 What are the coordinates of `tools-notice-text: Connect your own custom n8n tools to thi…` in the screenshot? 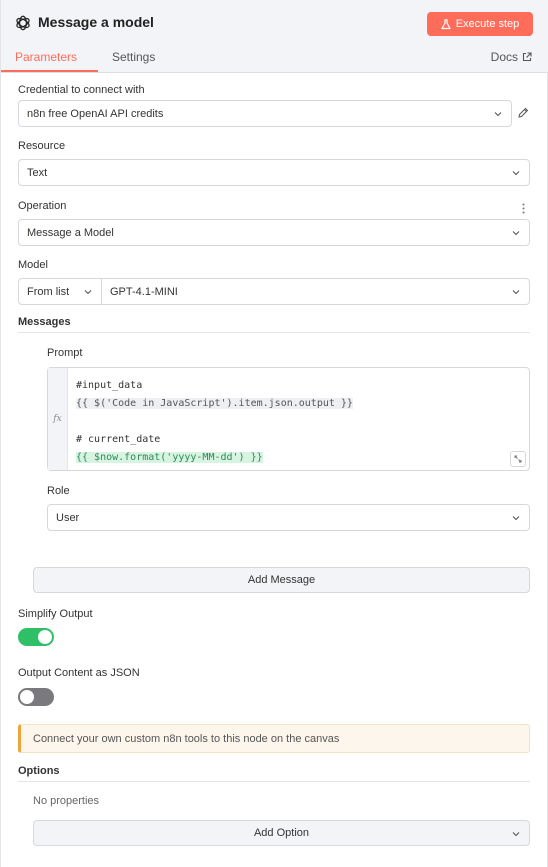 It's located at (186, 738).